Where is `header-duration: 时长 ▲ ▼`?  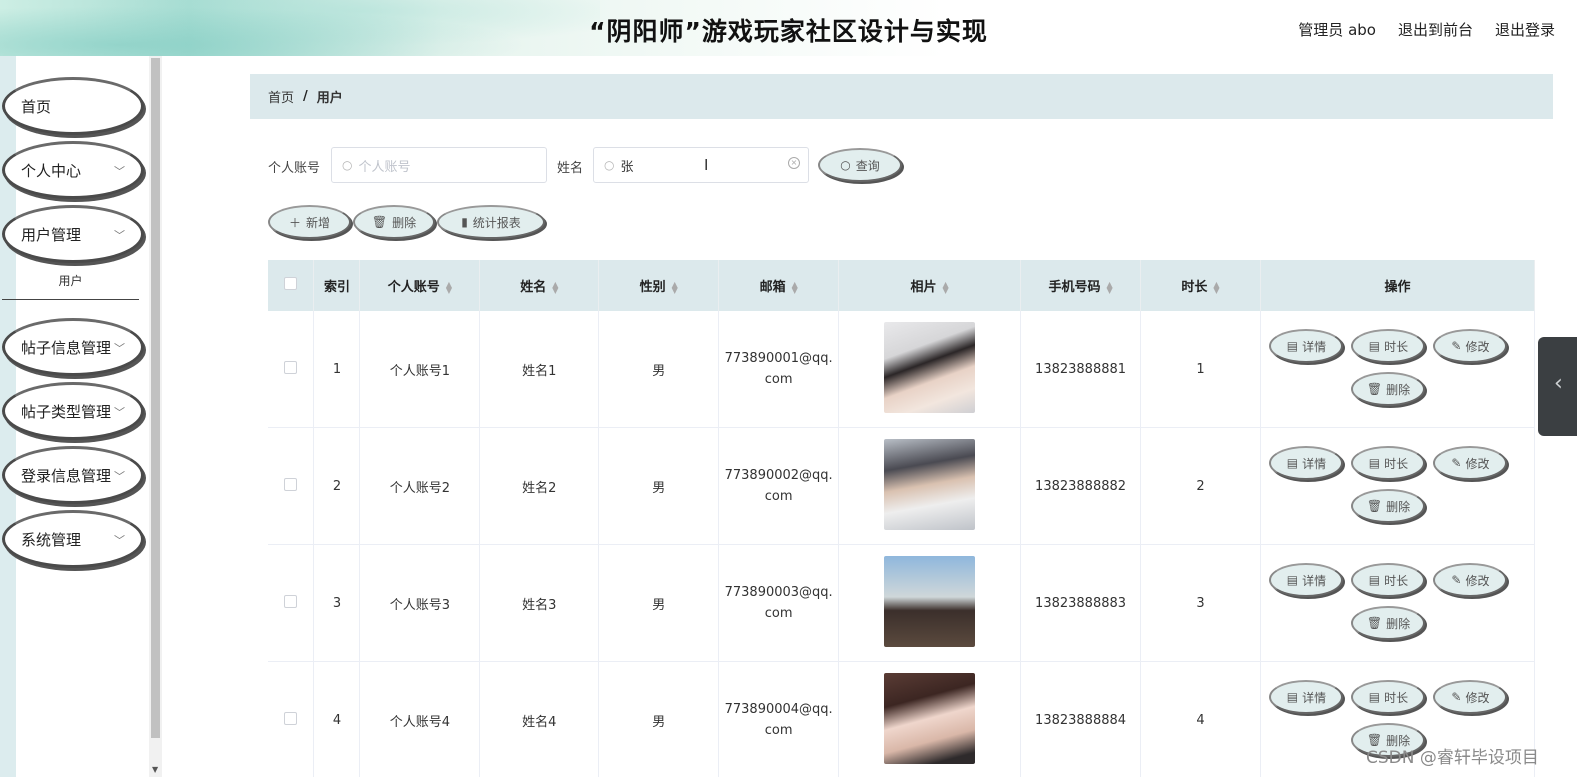 header-duration: 时长 ▲ ▼ is located at coordinates (1200, 285).